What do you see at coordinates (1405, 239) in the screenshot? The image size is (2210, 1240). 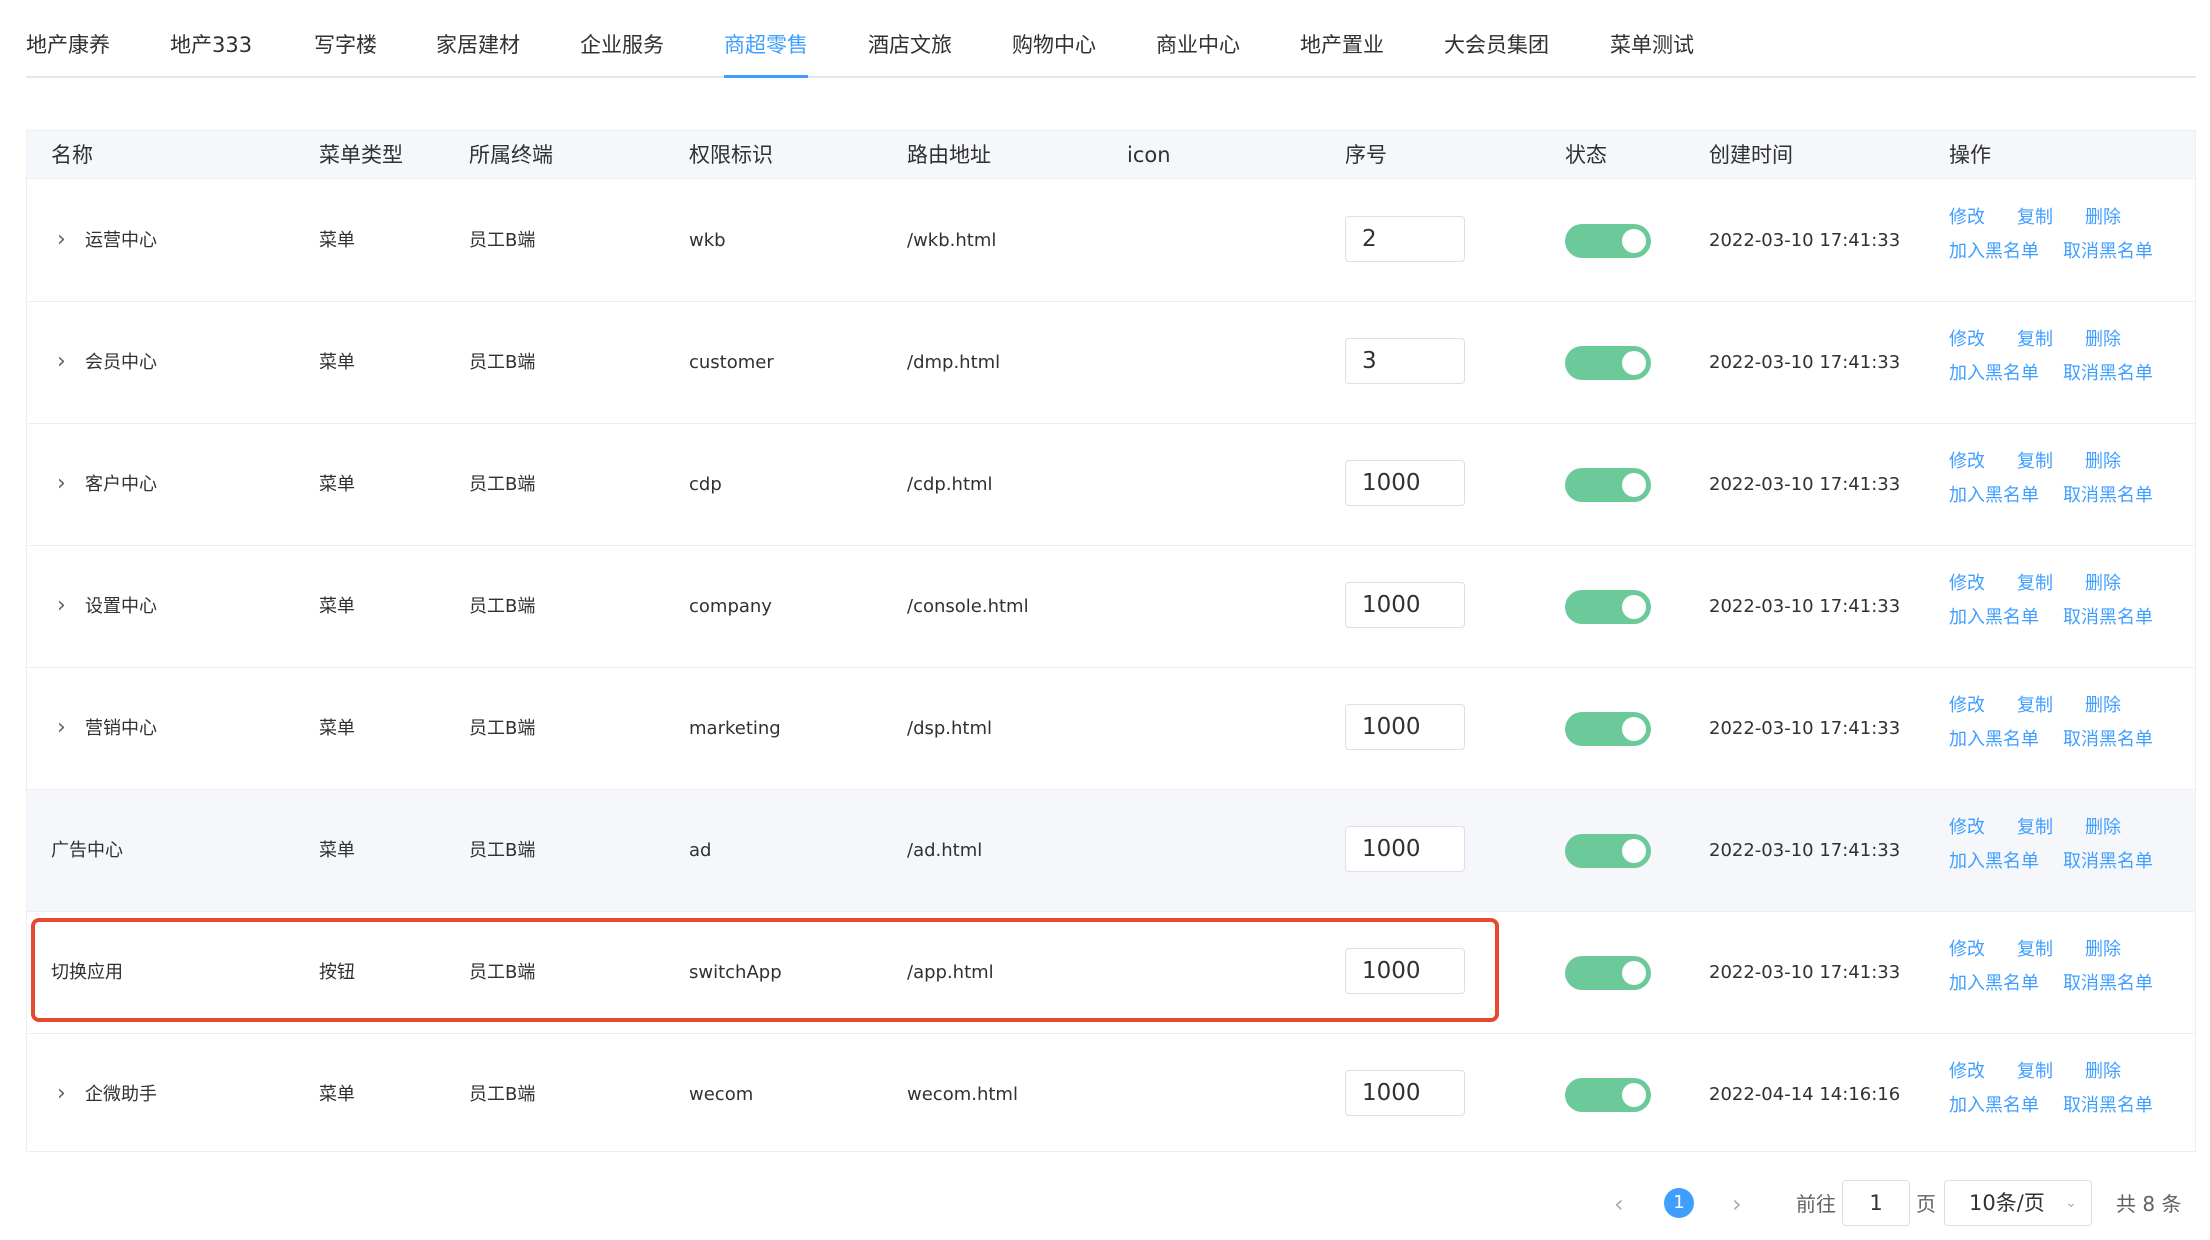 I see `order-input: 2` at bounding box center [1405, 239].